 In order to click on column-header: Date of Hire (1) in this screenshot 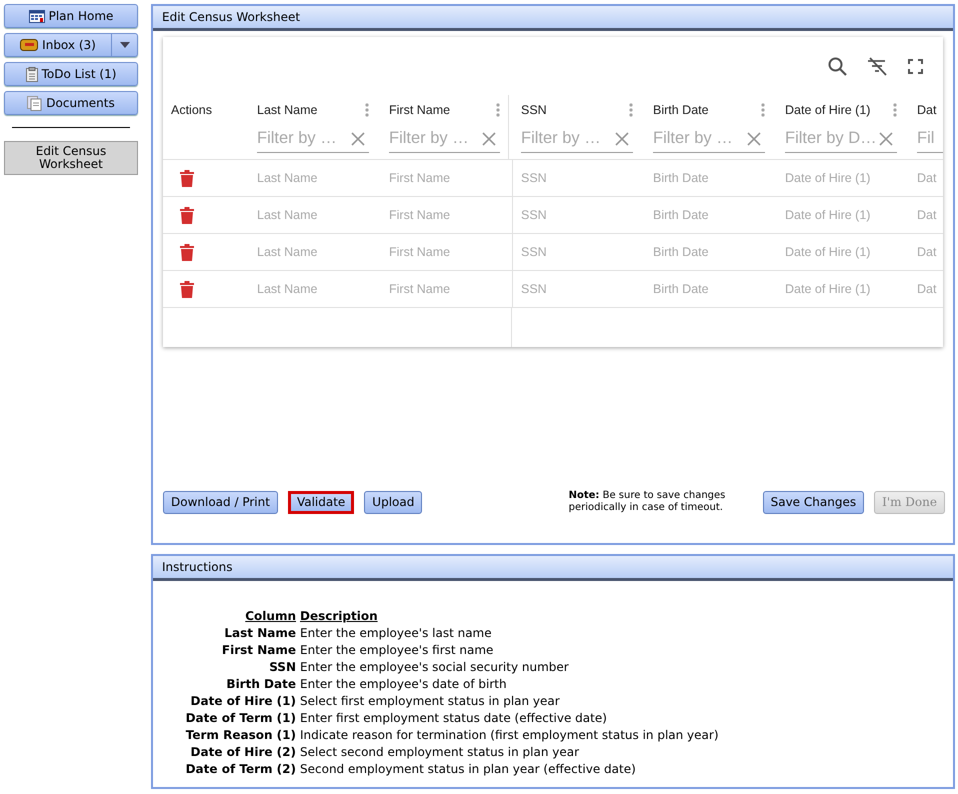, I will do `click(827, 110)`.